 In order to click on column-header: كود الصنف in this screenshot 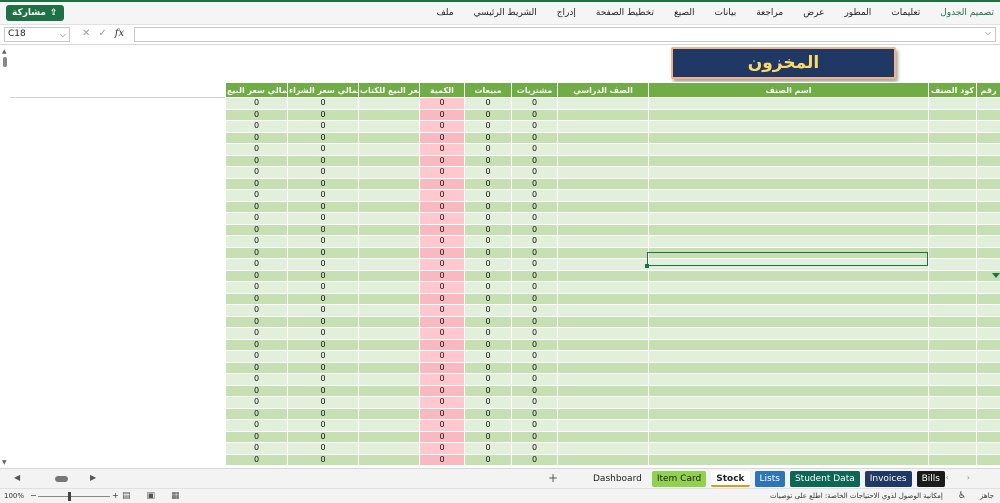, I will do `click(952, 90)`.